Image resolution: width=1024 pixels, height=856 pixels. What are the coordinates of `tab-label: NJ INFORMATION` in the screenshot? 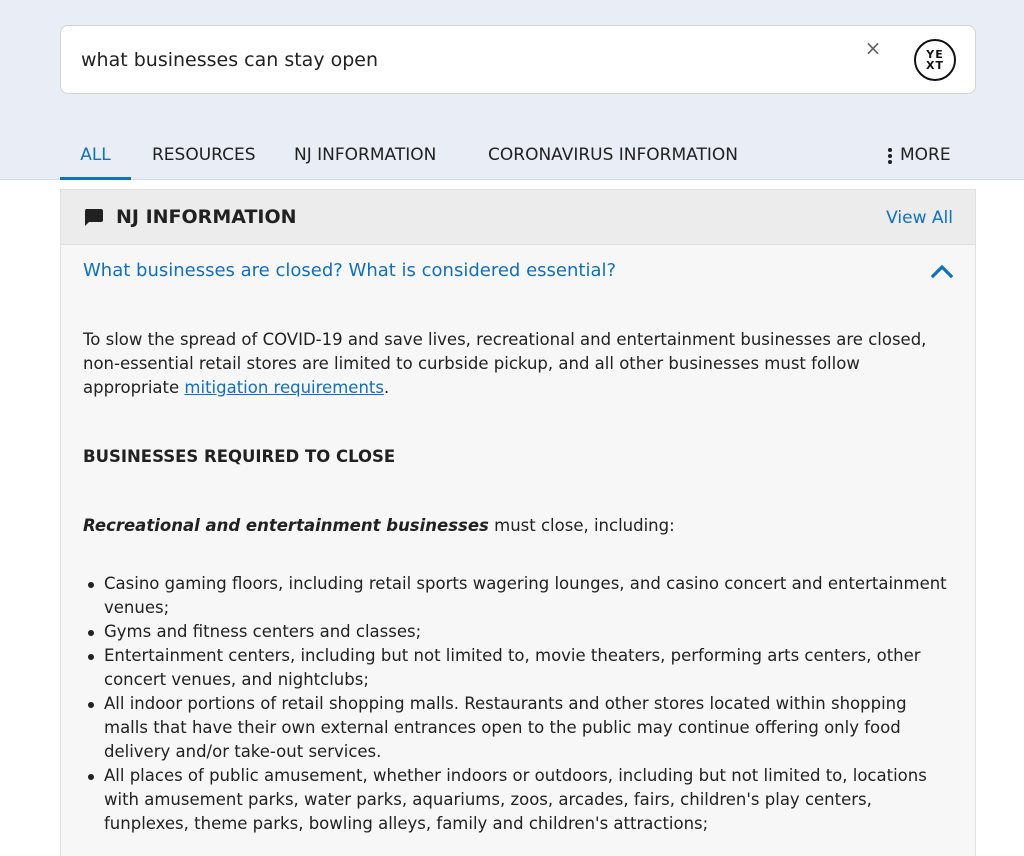 It's located at (365, 155).